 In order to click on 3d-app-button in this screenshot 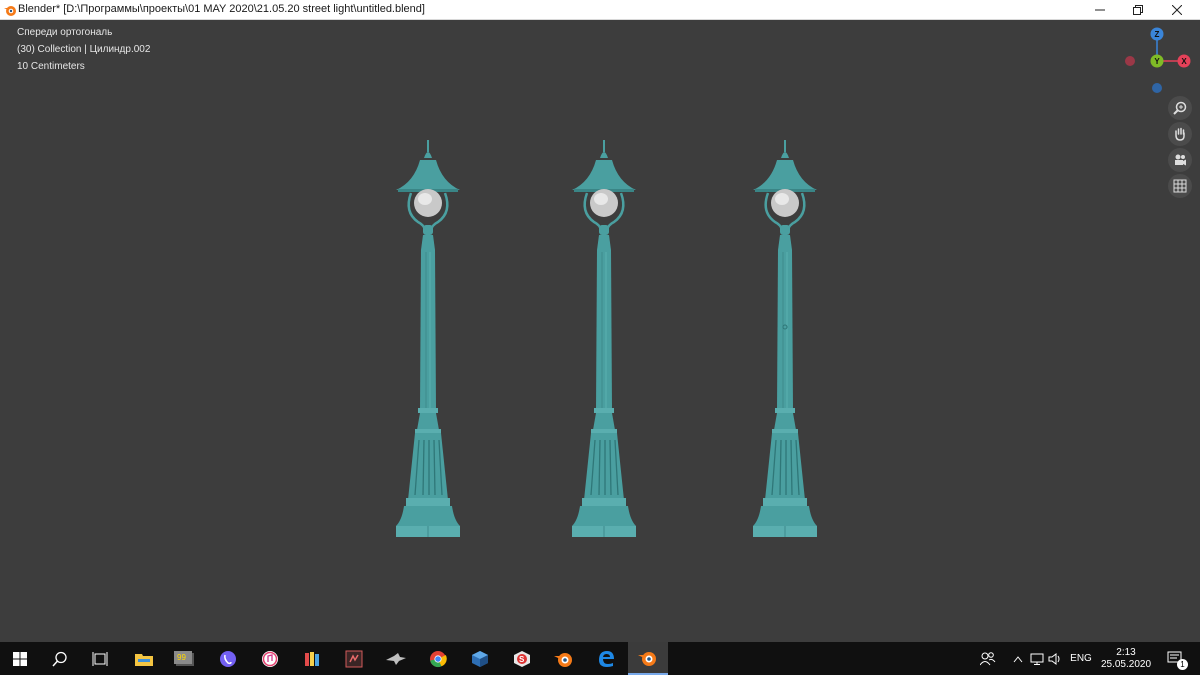, I will do `click(480, 658)`.